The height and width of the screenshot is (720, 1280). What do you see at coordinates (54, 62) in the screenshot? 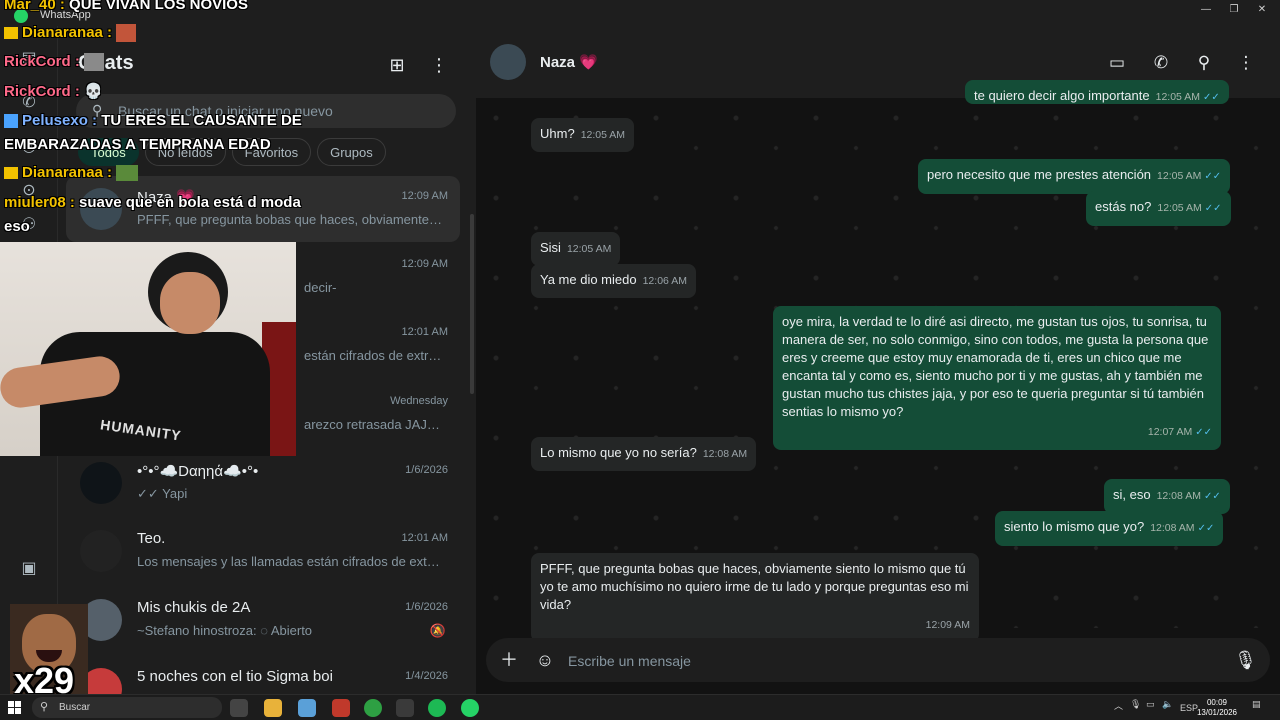
I see `stream-chat-line: RickCord :` at bounding box center [54, 62].